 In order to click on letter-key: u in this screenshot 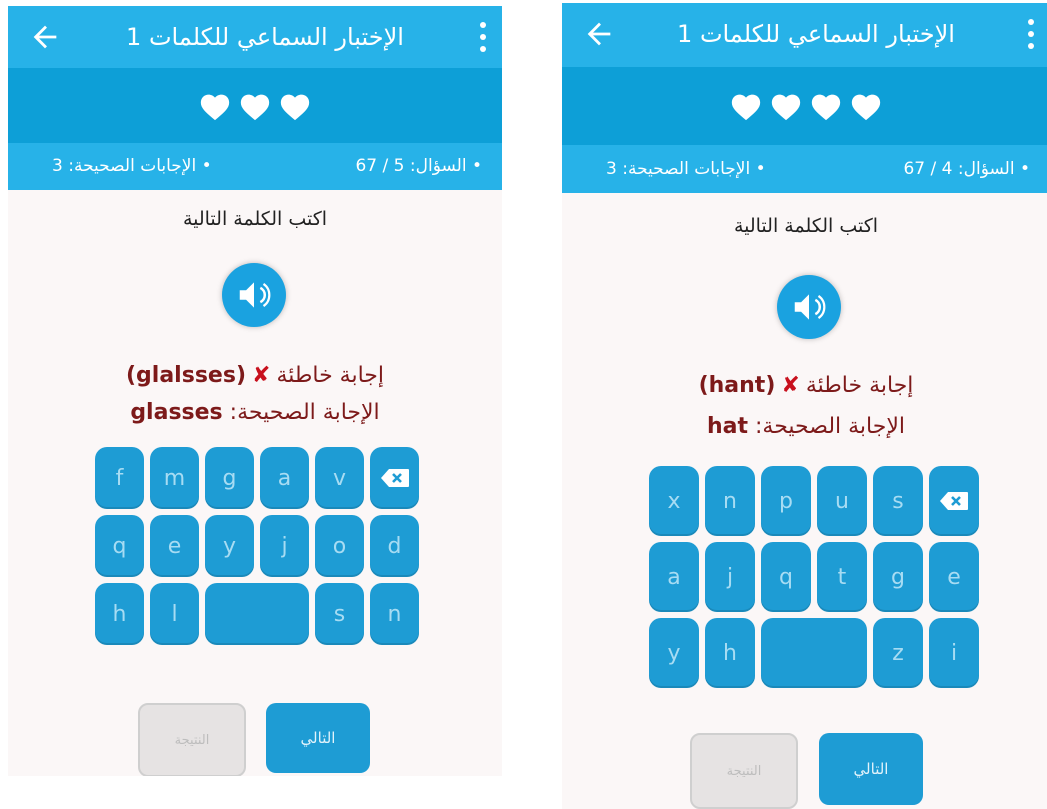, I will do `click(842, 501)`.